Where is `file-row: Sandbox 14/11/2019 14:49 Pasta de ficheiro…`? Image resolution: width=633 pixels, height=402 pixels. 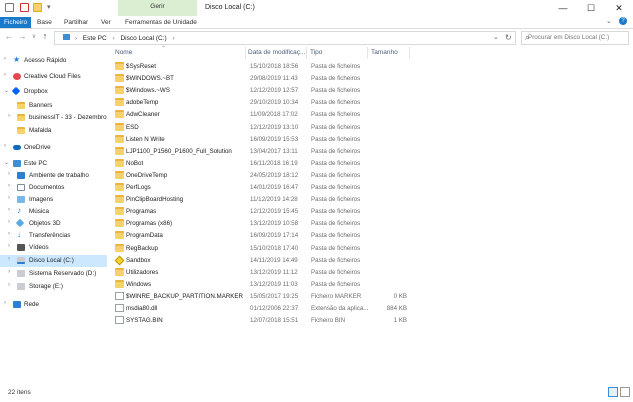
file-row: Sandbox 14/11/2019 14:49 Pasta de ficheiro… is located at coordinates (260, 261).